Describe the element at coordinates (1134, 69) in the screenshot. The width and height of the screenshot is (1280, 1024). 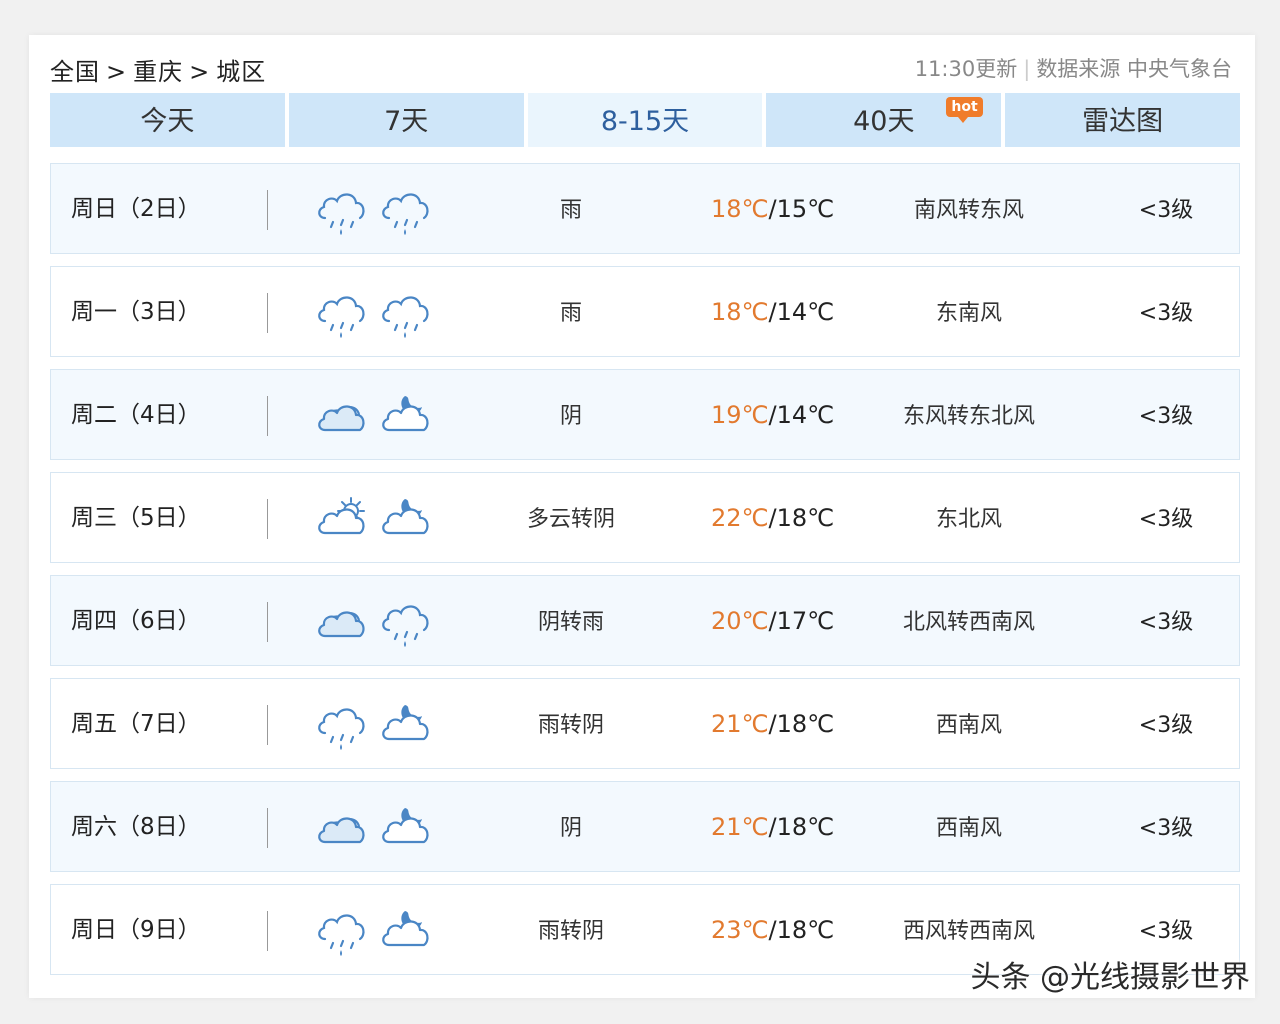
I see `data-source: 数据来源 中央气象台` at that location.